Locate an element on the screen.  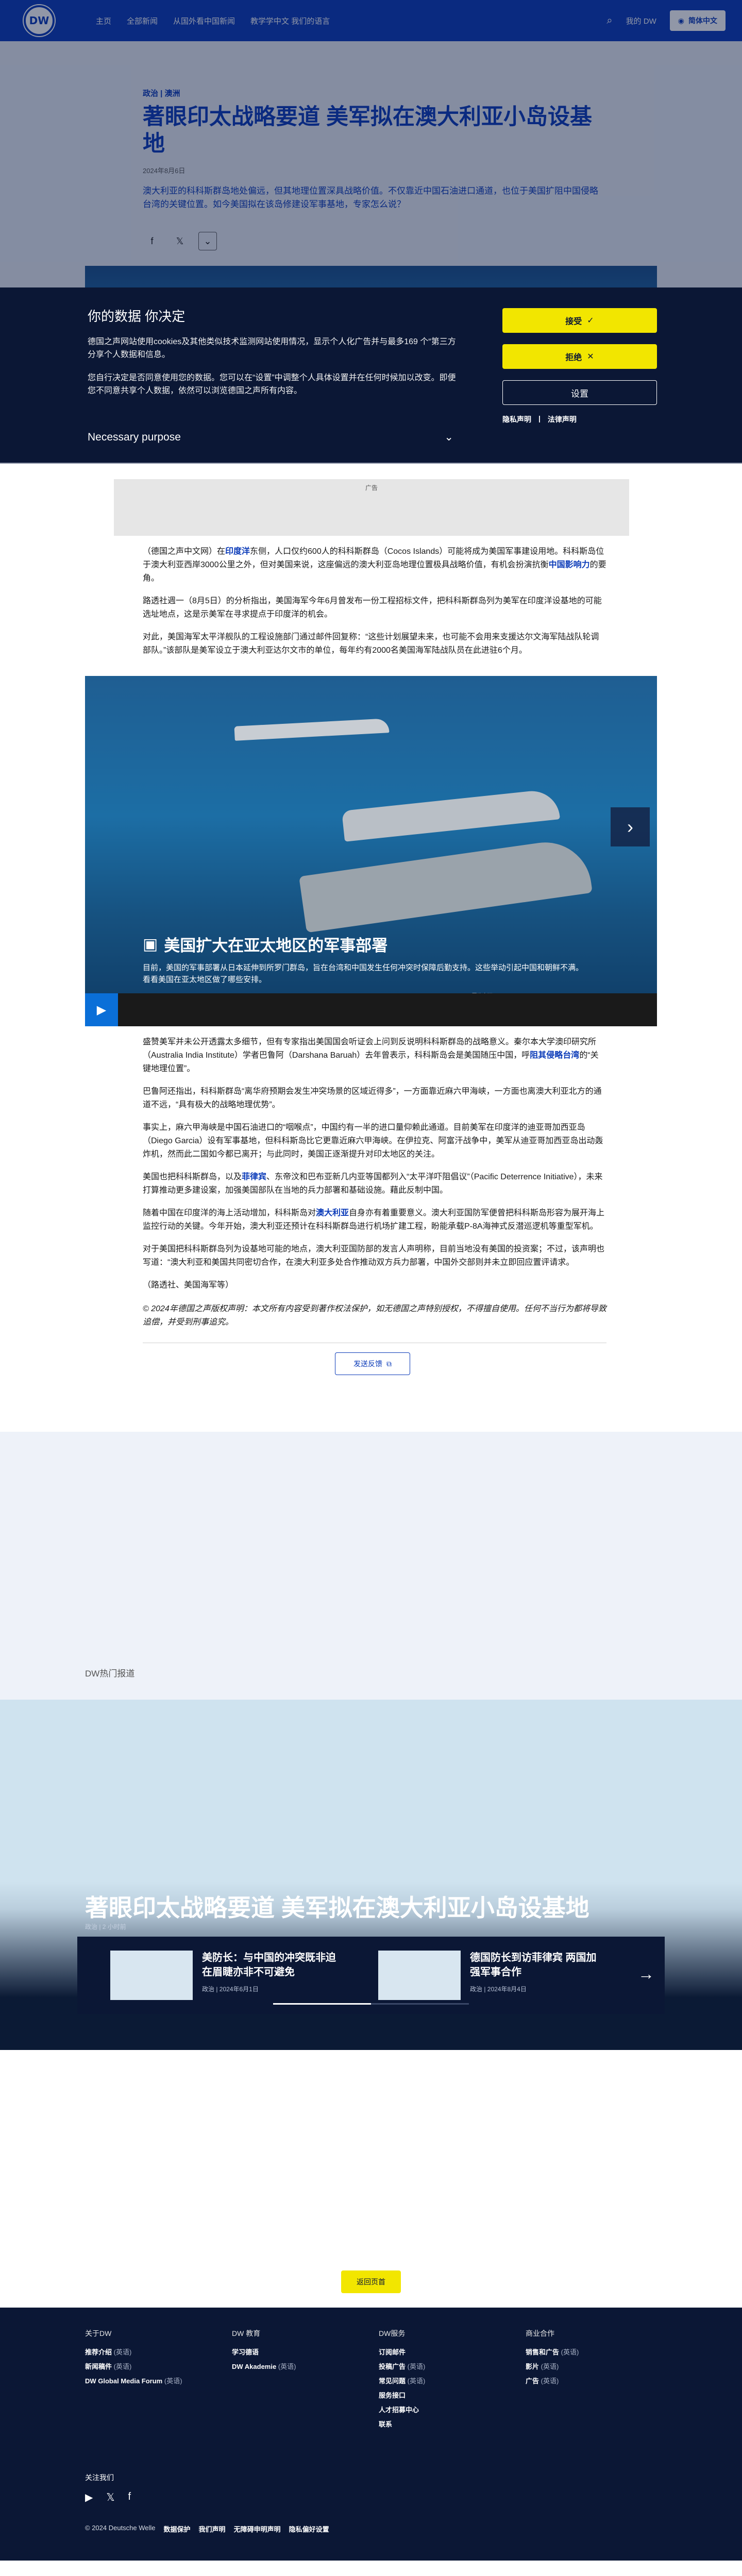
teaser-title: 德国防长到访菲律宾 两国加强军事合作 is located at coordinates (533, 1965).